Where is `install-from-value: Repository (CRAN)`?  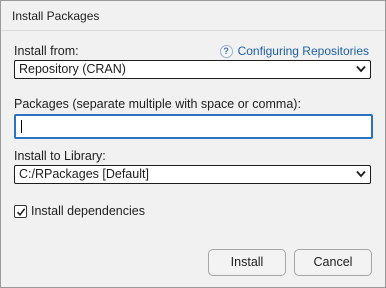
install-from-value: Repository (CRAN) is located at coordinates (72, 69).